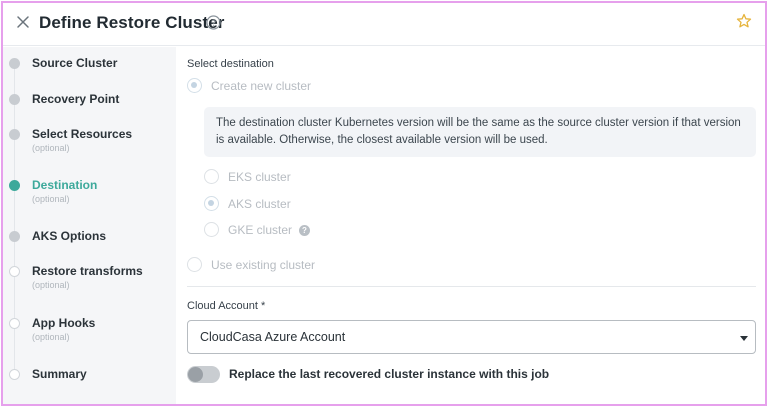 The width and height of the screenshot is (768, 407). Describe the element at coordinates (744, 21) in the screenshot. I see `star-outline-icon` at that location.